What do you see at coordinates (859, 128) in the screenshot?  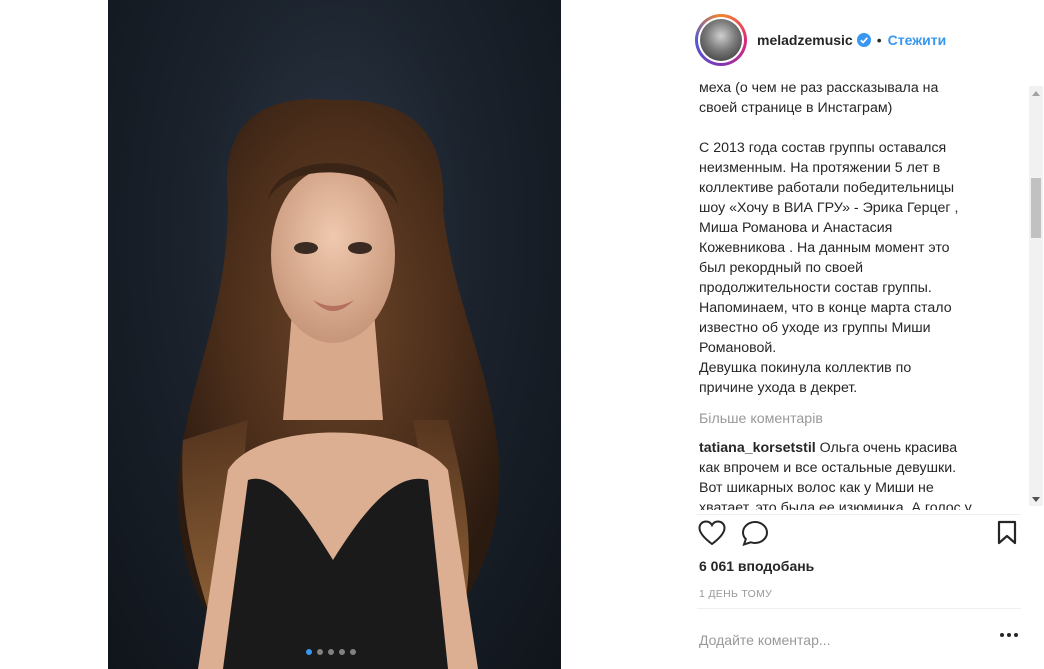 I see `caption-line` at bounding box center [859, 128].